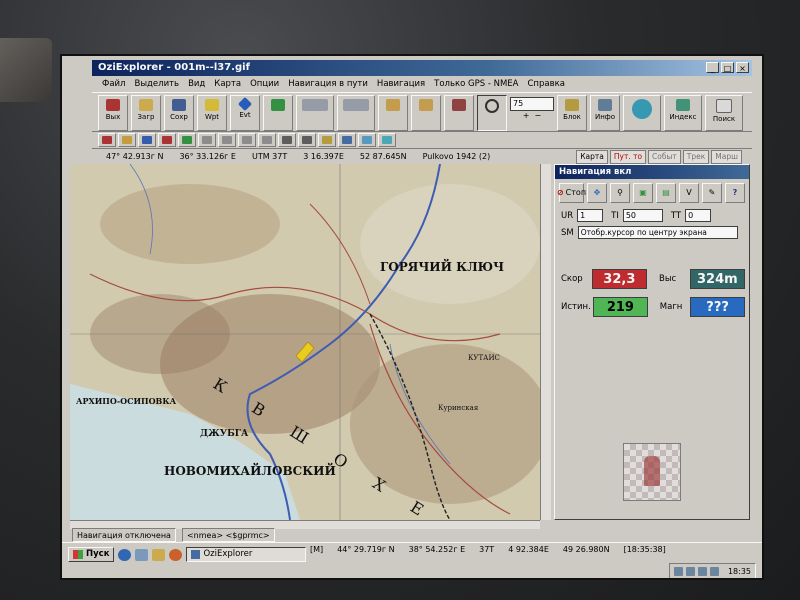 The image size is (800, 600). What do you see at coordinates (620, 193) in the screenshot?
I see `zoom-button: ⚲` at bounding box center [620, 193].